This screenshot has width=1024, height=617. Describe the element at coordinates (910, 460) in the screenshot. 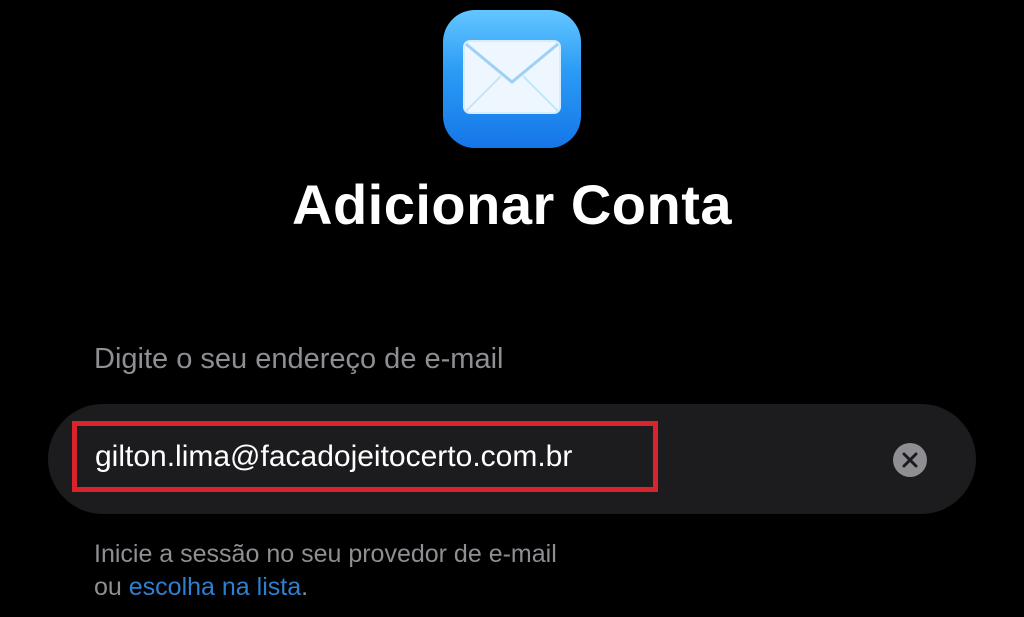

I see `clear-icon` at that location.